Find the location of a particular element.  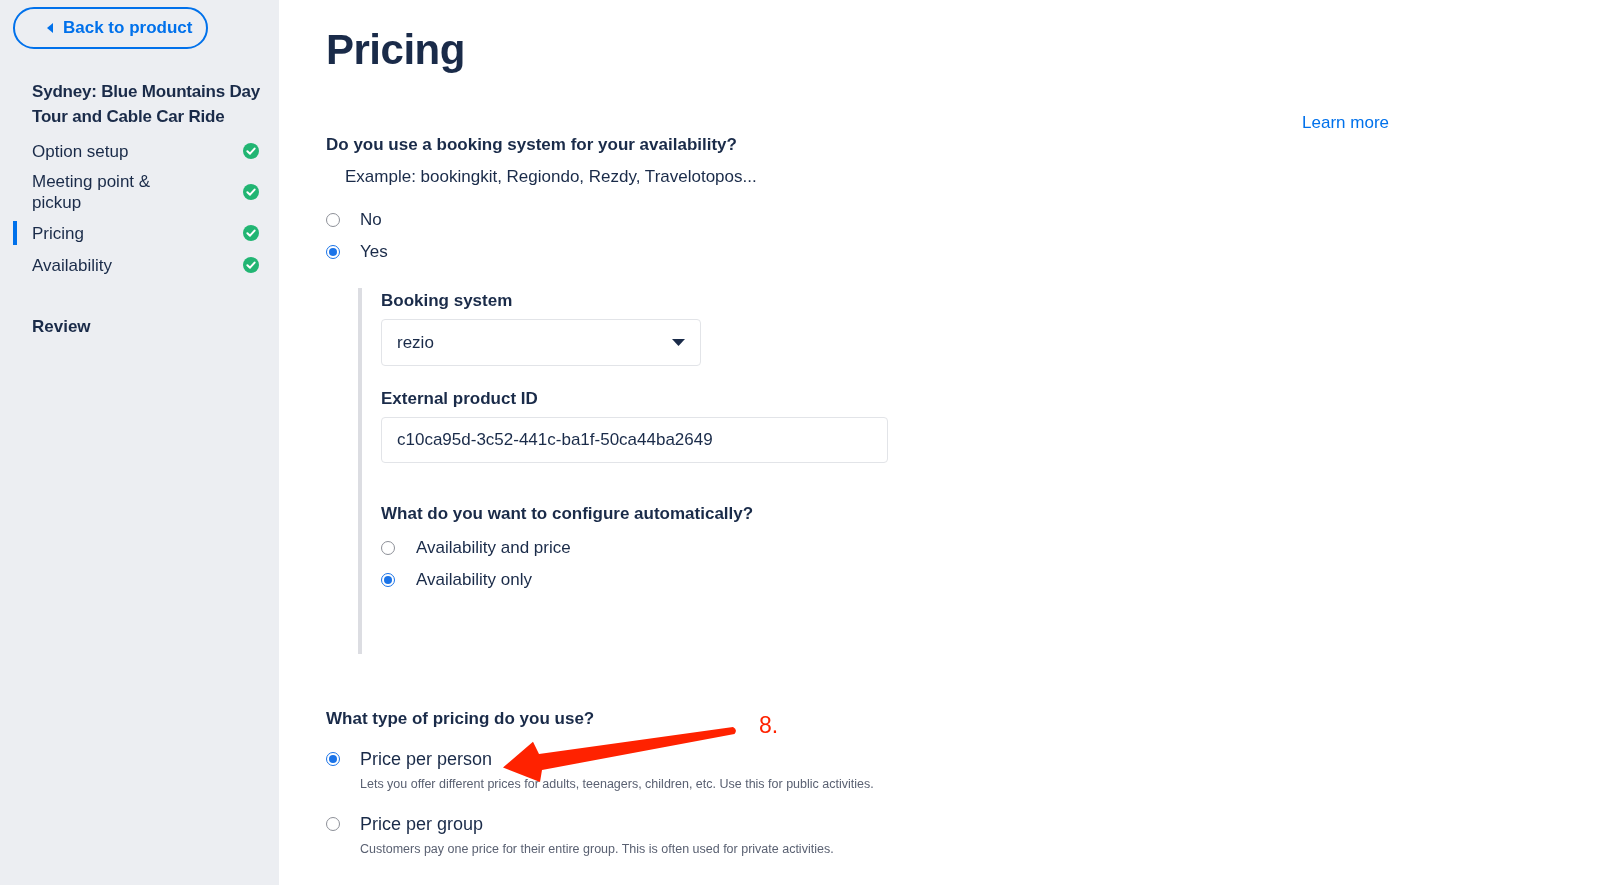

option-label: No is located at coordinates (371, 220).